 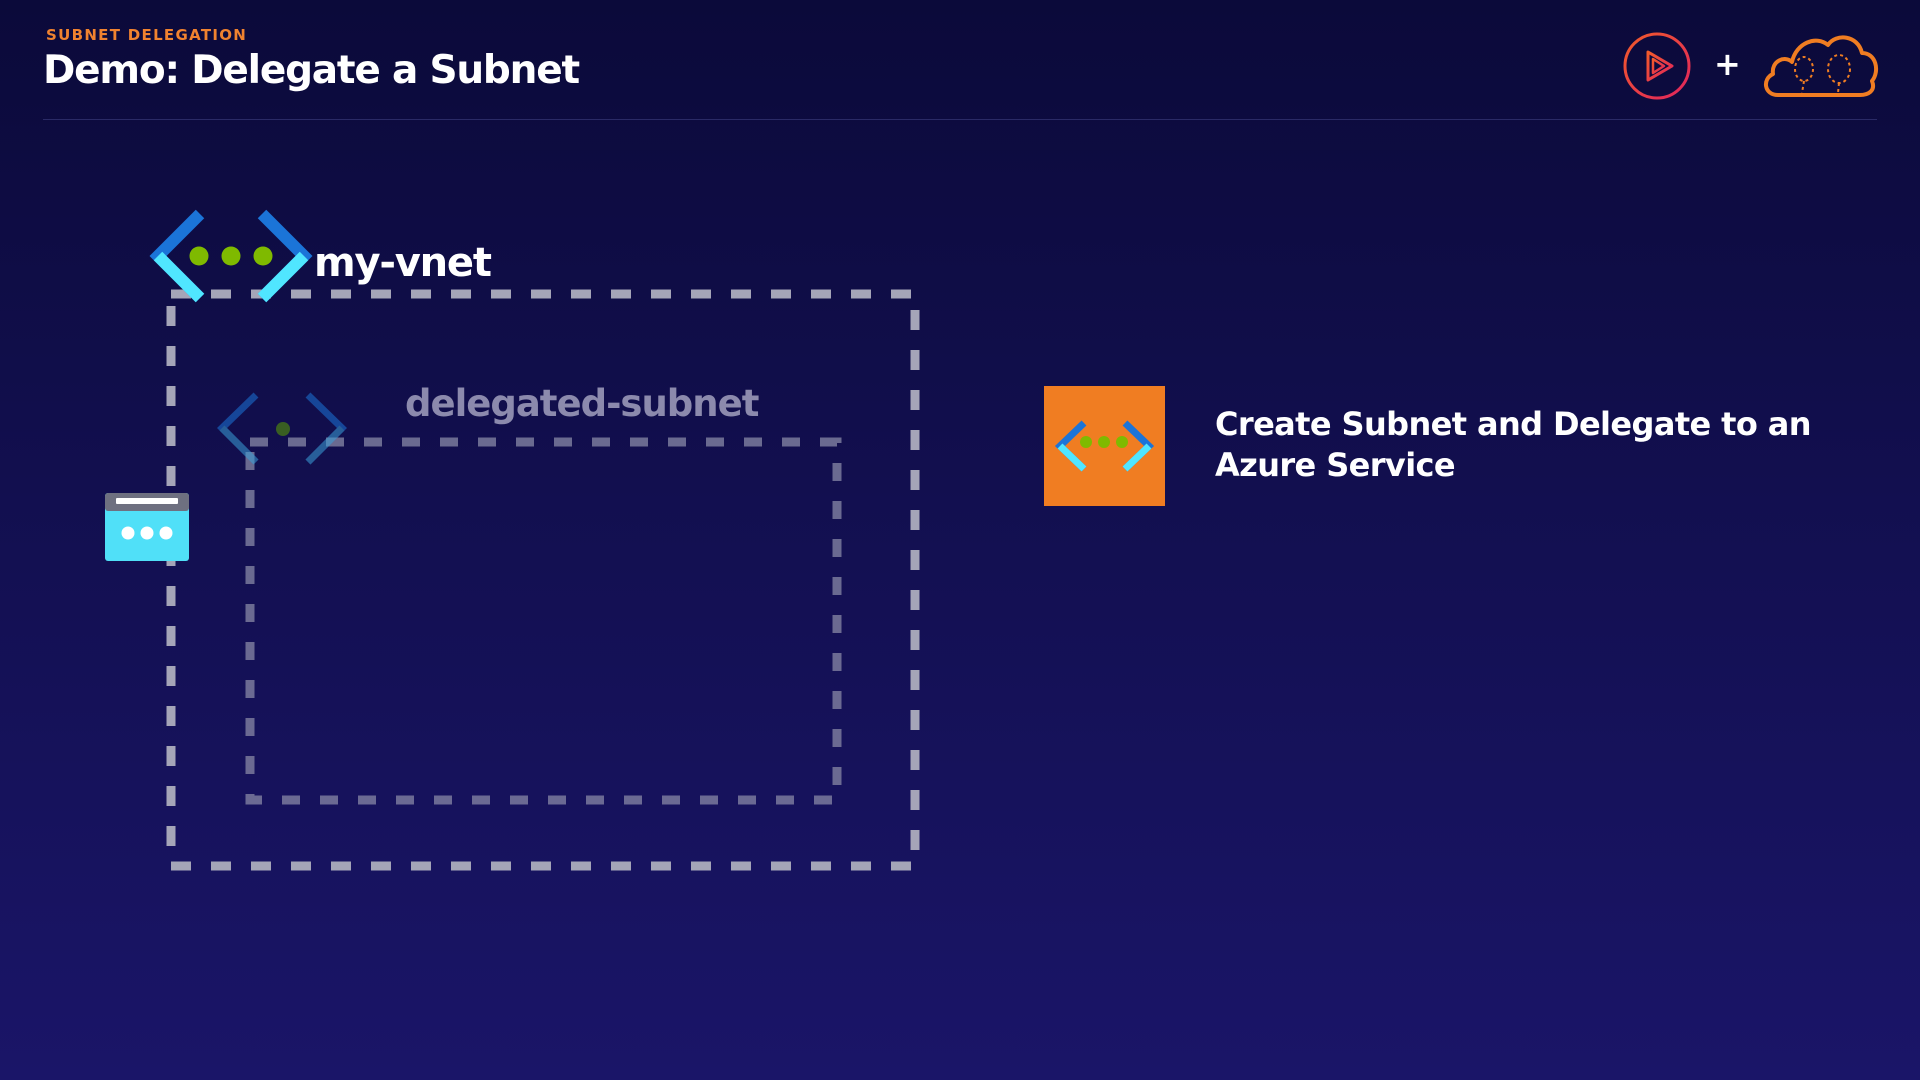 What do you see at coordinates (403, 263) in the screenshot?
I see `vnet-label: my-vnet` at bounding box center [403, 263].